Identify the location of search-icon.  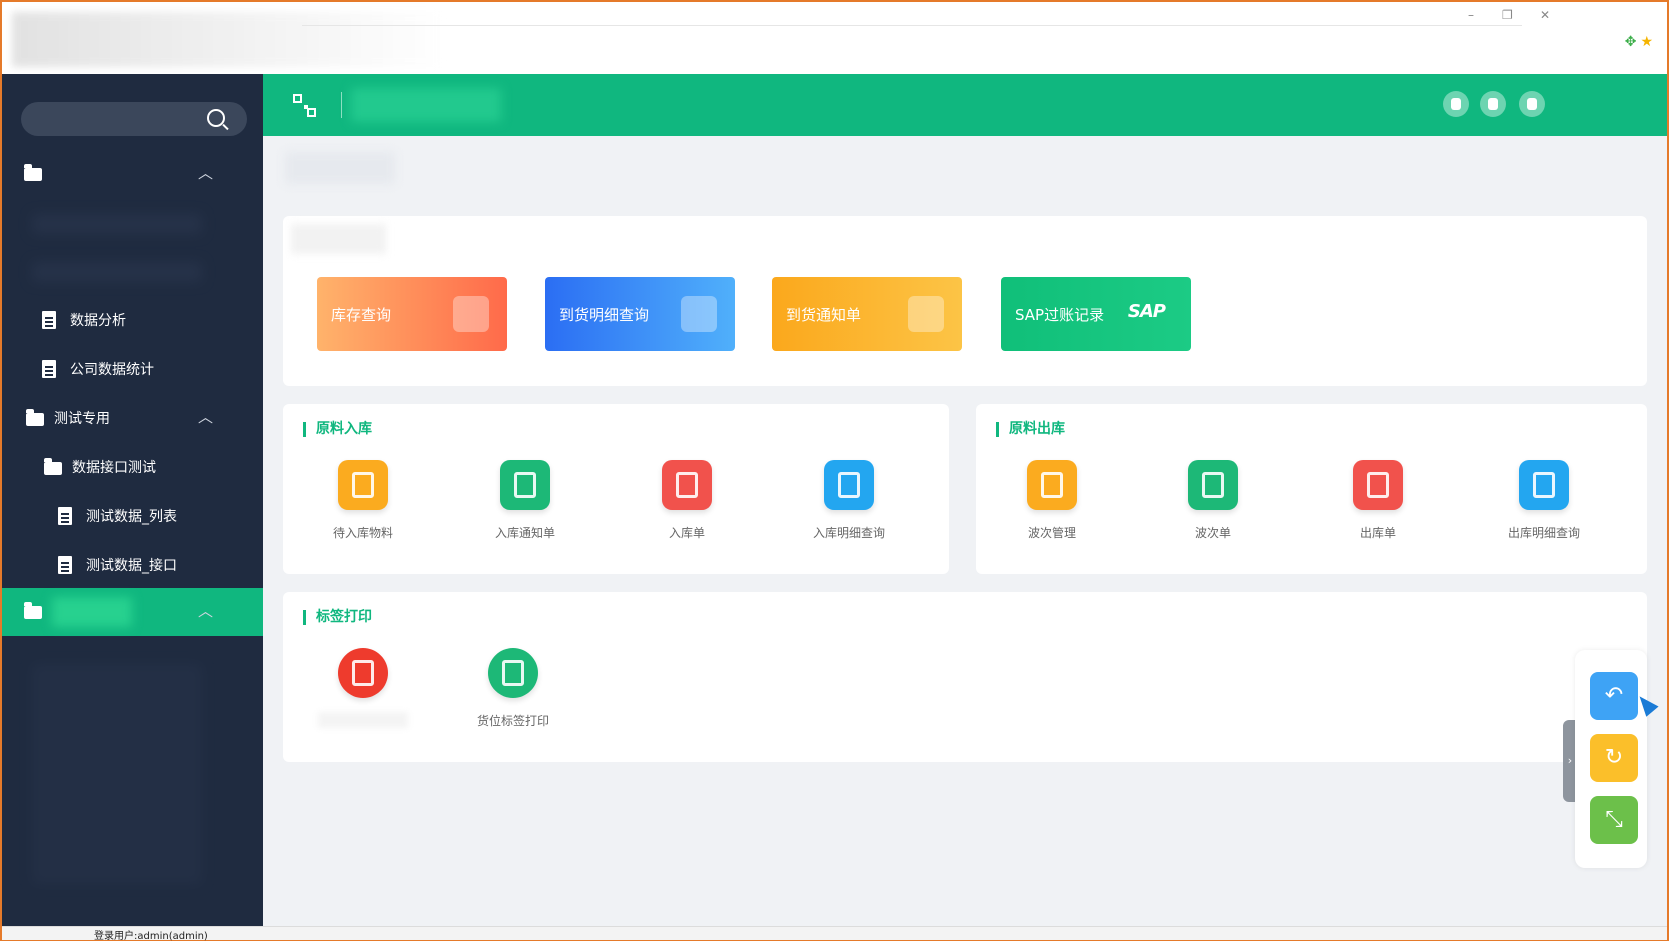
(216, 118).